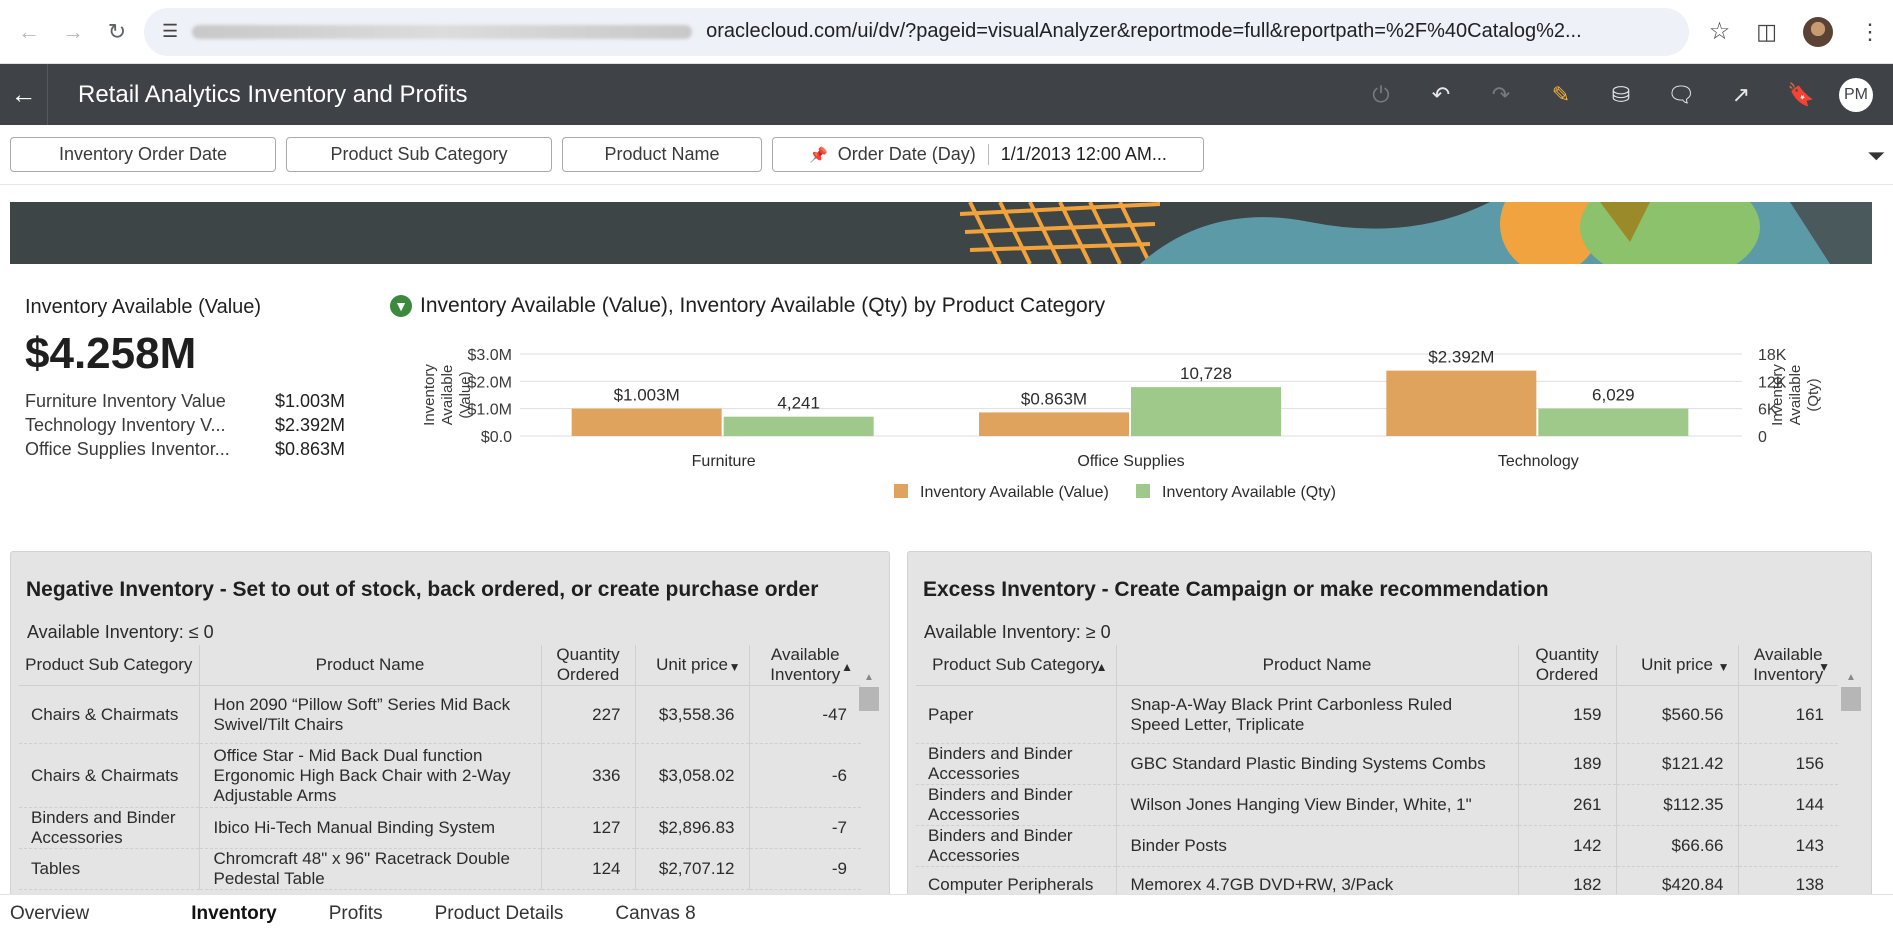 This screenshot has height=932, width=1893. Describe the element at coordinates (1130, 461) in the screenshot. I see `x-tick-label: Office Supplies` at that location.